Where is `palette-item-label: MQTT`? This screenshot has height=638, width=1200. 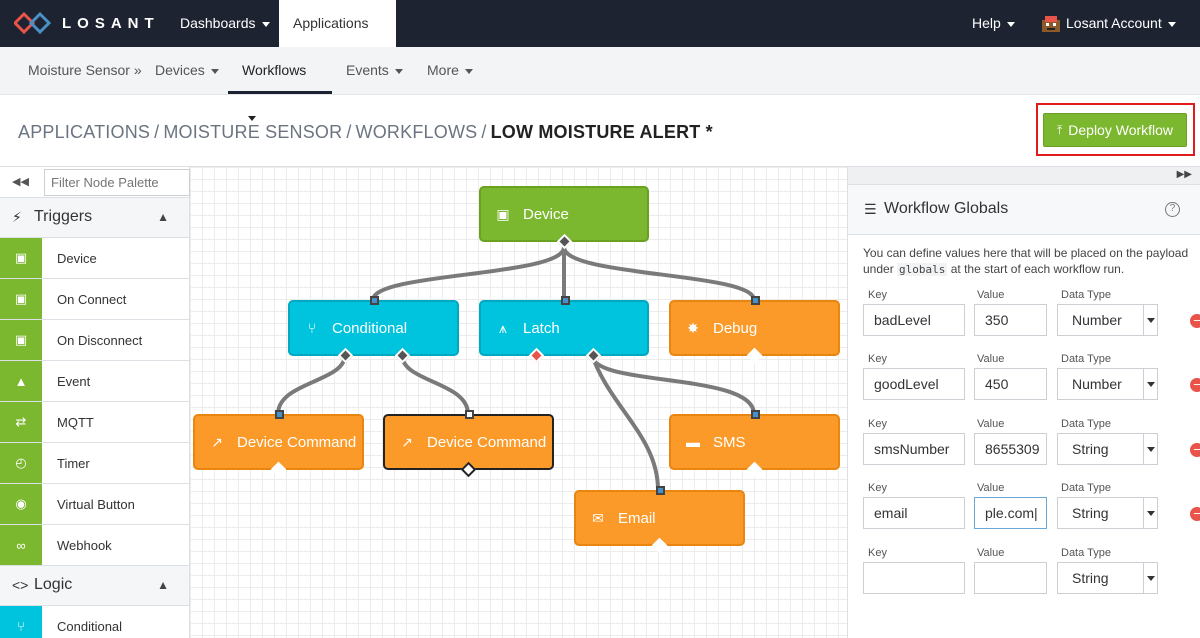 palette-item-label: MQTT is located at coordinates (75, 422).